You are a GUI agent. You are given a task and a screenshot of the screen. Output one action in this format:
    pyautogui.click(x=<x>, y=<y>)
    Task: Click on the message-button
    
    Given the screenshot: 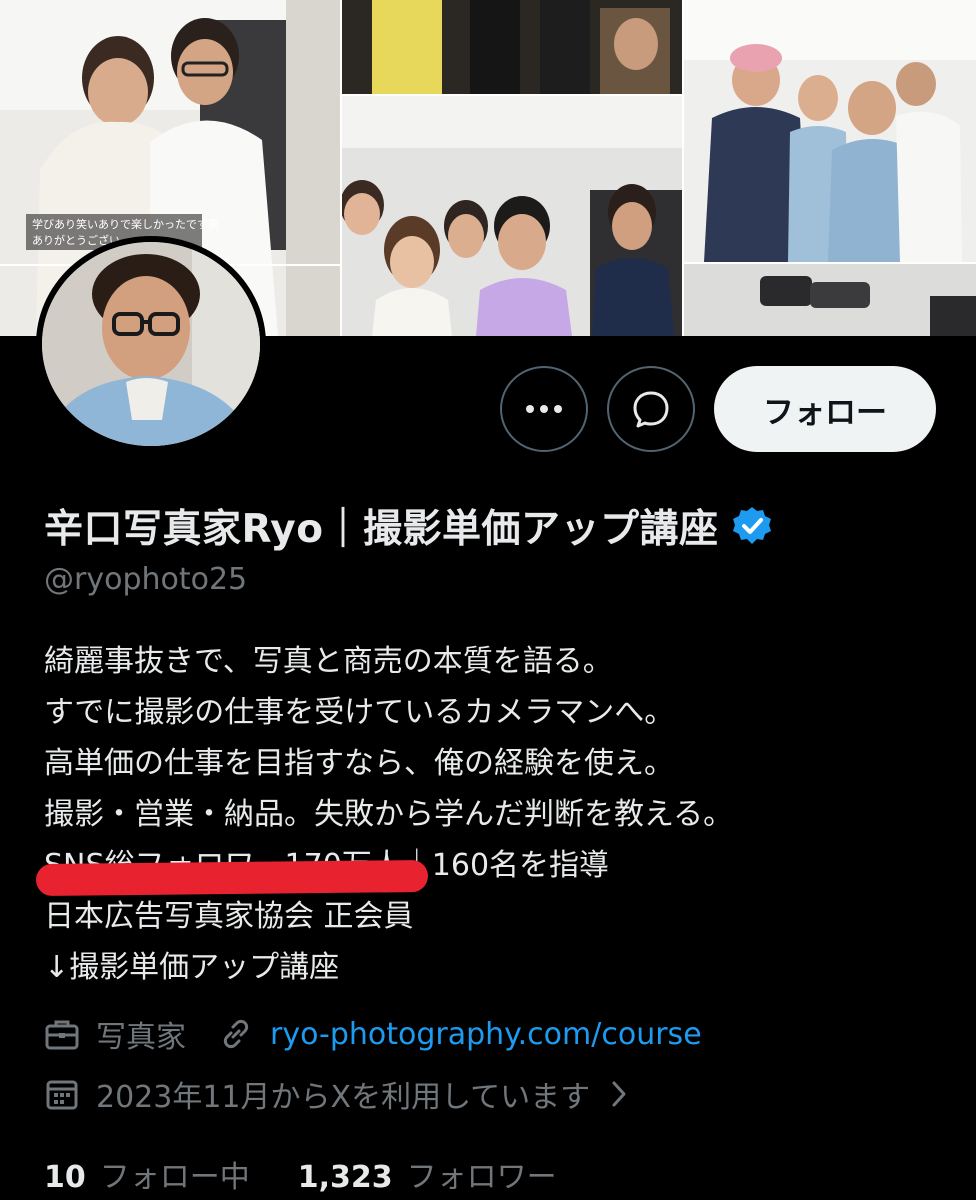 What is the action you would take?
    pyautogui.click(x=651, y=409)
    